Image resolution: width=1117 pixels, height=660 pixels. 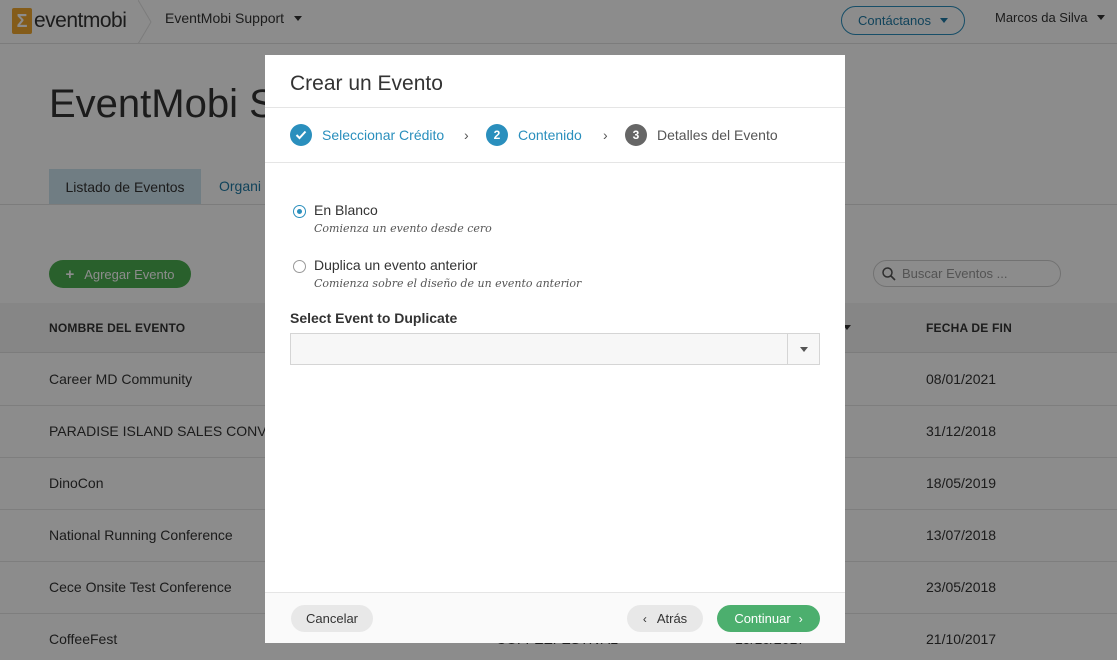 What do you see at coordinates (383, 135) in the screenshot?
I see `step-label: Seleccionar Crédito` at bounding box center [383, 135].